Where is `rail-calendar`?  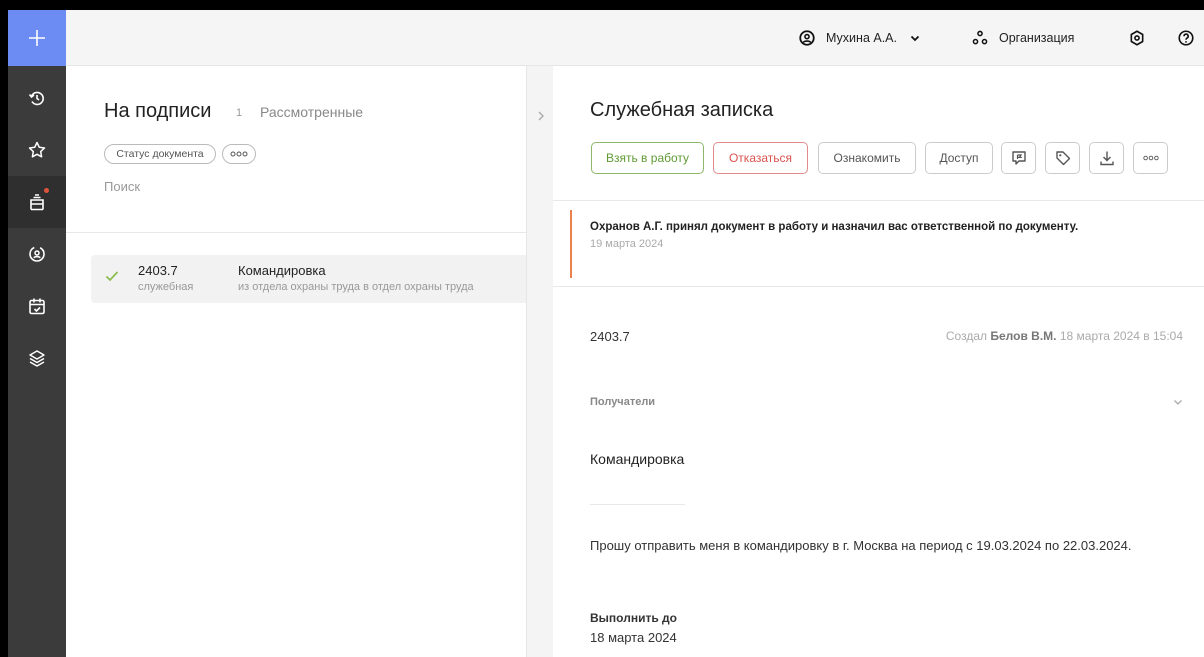 rail-calendar is located at coordinates (37, 306).